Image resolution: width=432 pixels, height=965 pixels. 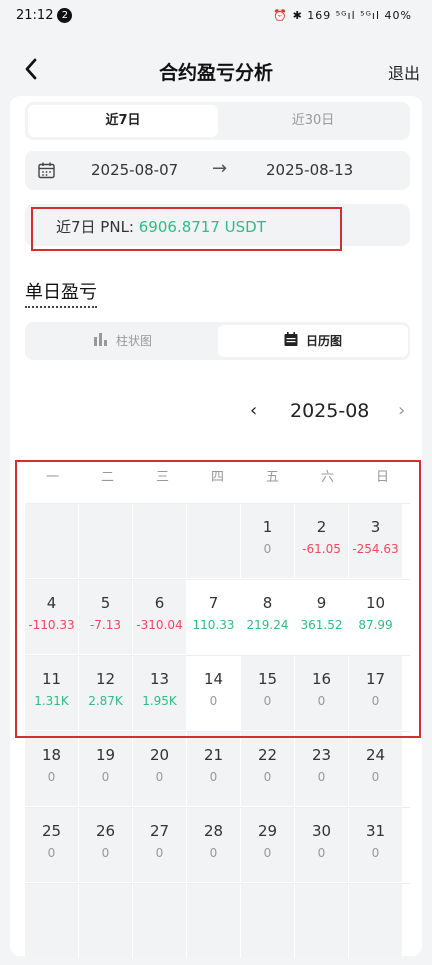 What do you see at coordinates (216, 17) in the screenshot?
I see `status-bar: 21:12 2 ⏰ ✱ 169 ⁵ᴳıl ⁵ᴳıl 40%` at bounding box center [216, 17].